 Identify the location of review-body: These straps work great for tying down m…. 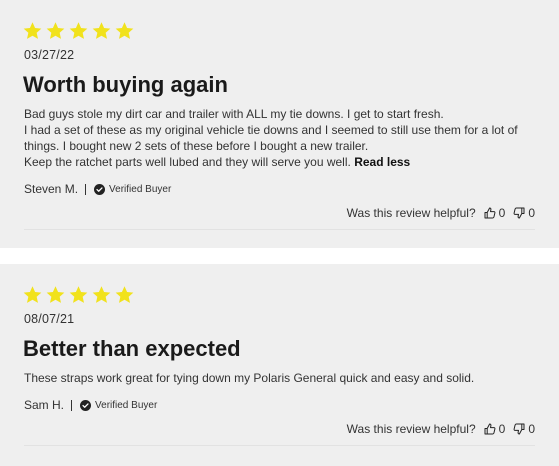
(284, 378).